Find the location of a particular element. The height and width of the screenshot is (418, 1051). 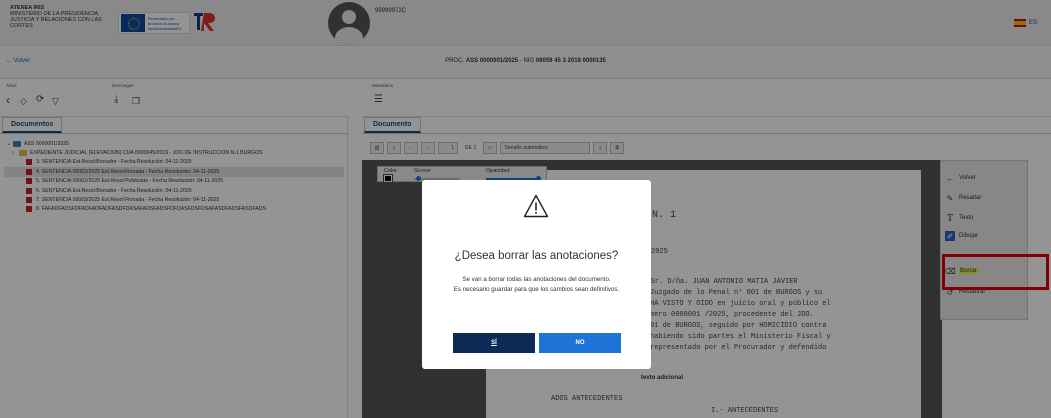

confirm-no-button: NO is located at coordinates (580, 343).